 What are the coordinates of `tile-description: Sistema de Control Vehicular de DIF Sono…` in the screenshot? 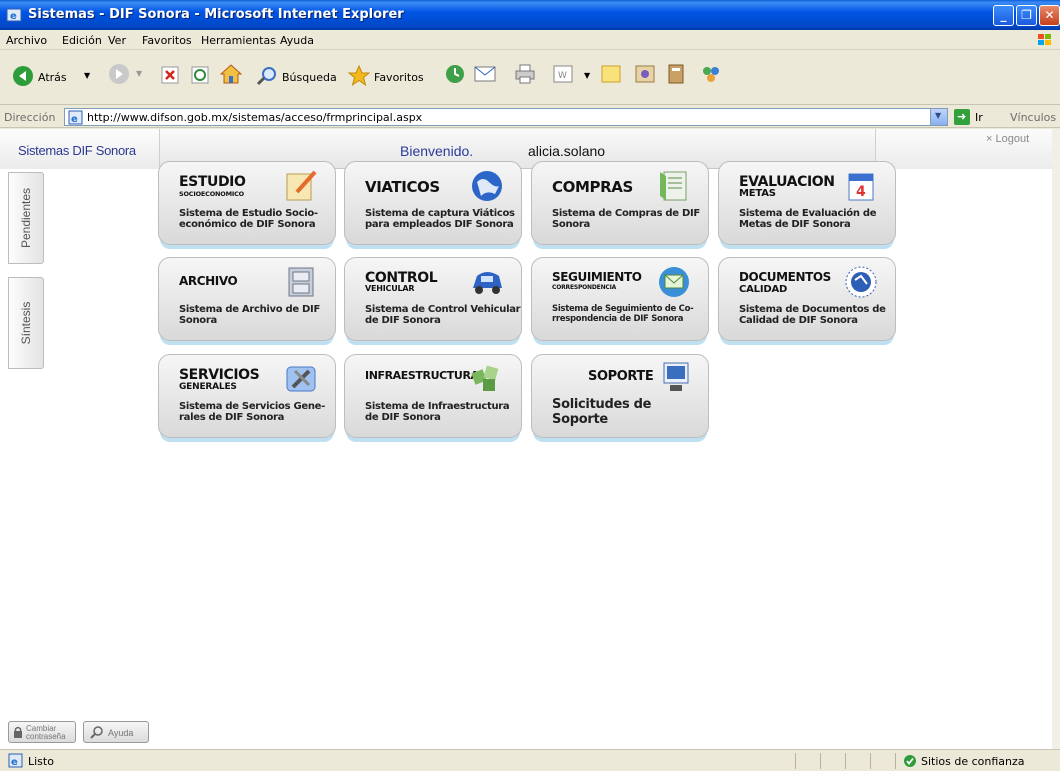 It's located at (443, 315).